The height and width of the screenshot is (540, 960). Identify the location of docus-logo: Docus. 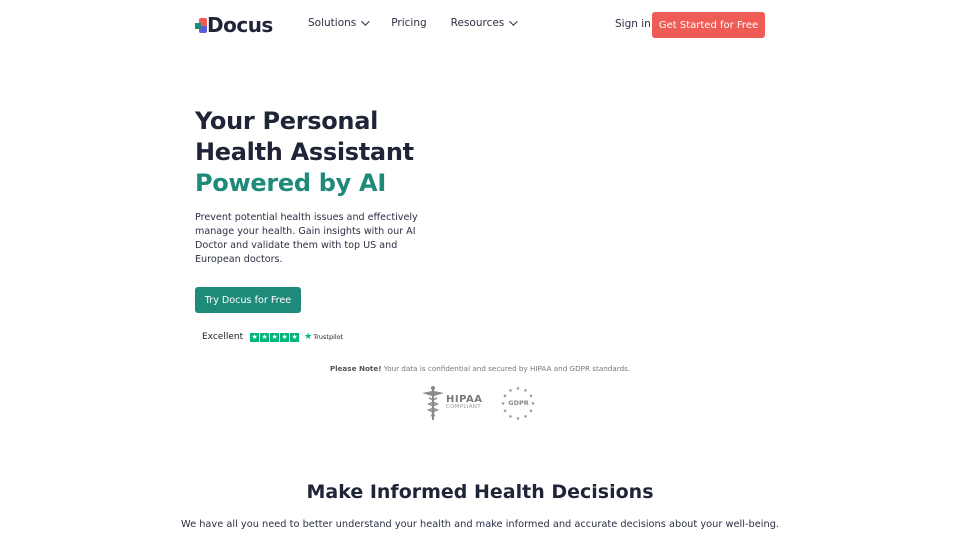
(234, 25).